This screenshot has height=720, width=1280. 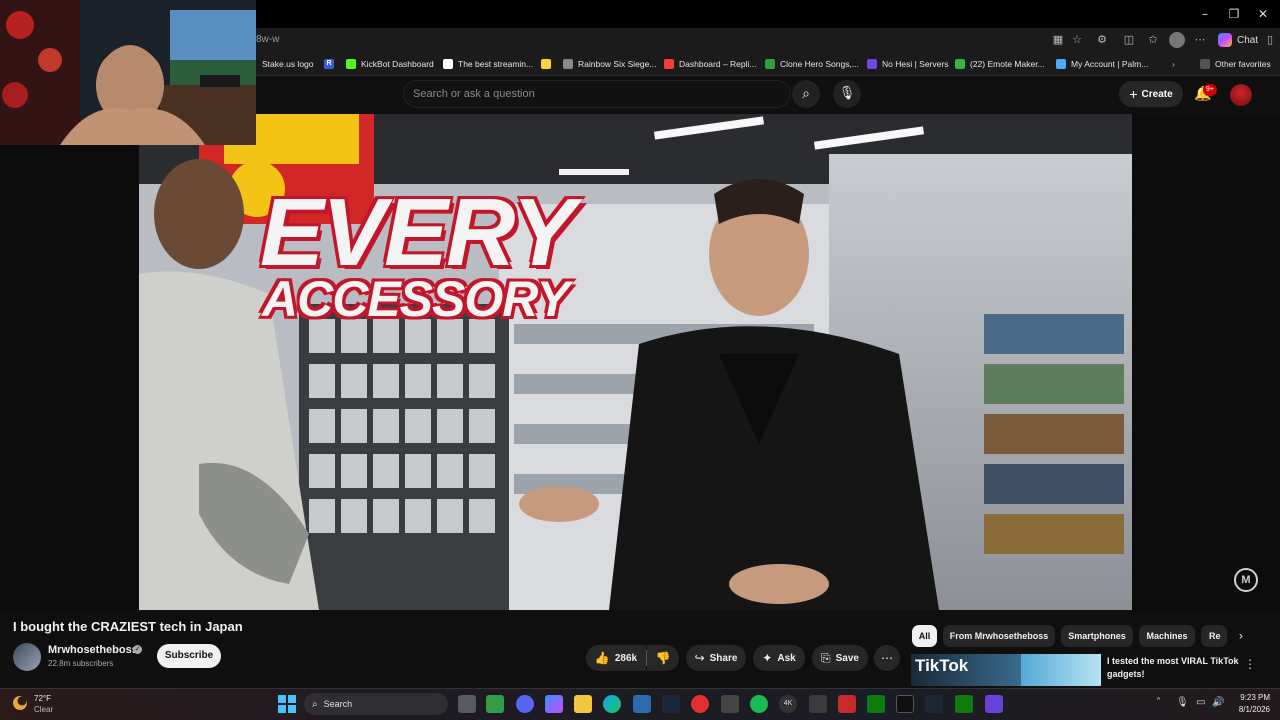 What do you see at coordinates (1263, 14) in the screenshot?
I see `close-icon: ✕` at bounding box center [1263, 14].